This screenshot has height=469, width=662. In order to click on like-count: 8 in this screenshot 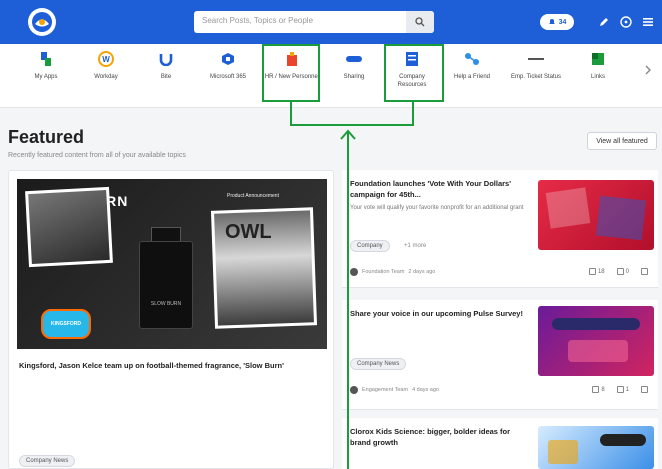, I will do `click(603, 390)`.